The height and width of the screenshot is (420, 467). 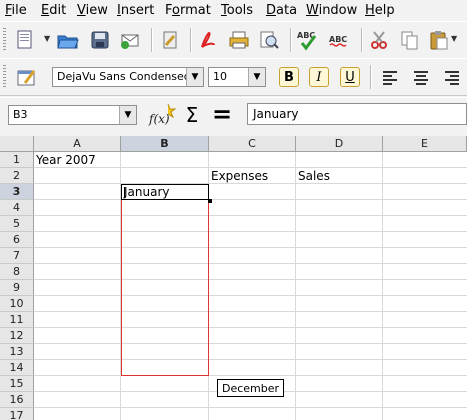 I want to click on new-document-icon, so click(x=25, y=40).